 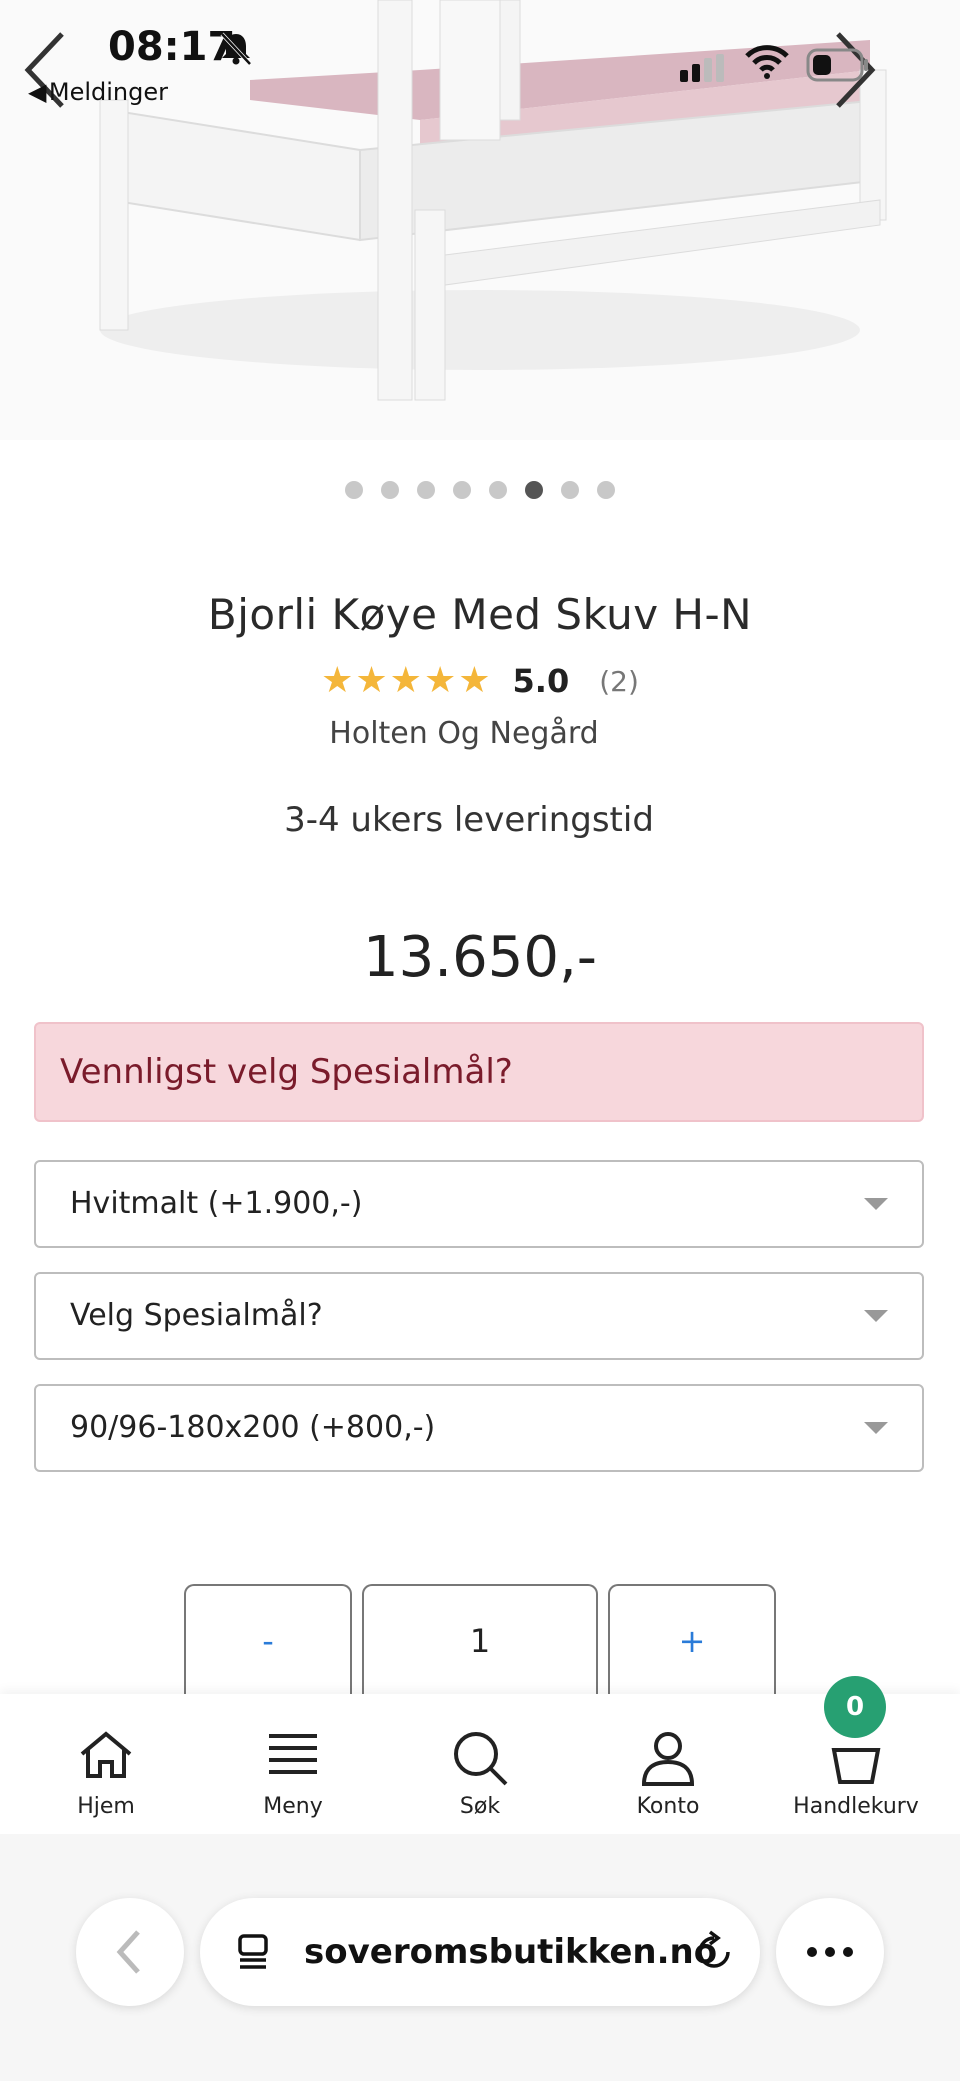 I want to click on address-bar: soveromsbutikken.no, so click(x=480, y=1952).